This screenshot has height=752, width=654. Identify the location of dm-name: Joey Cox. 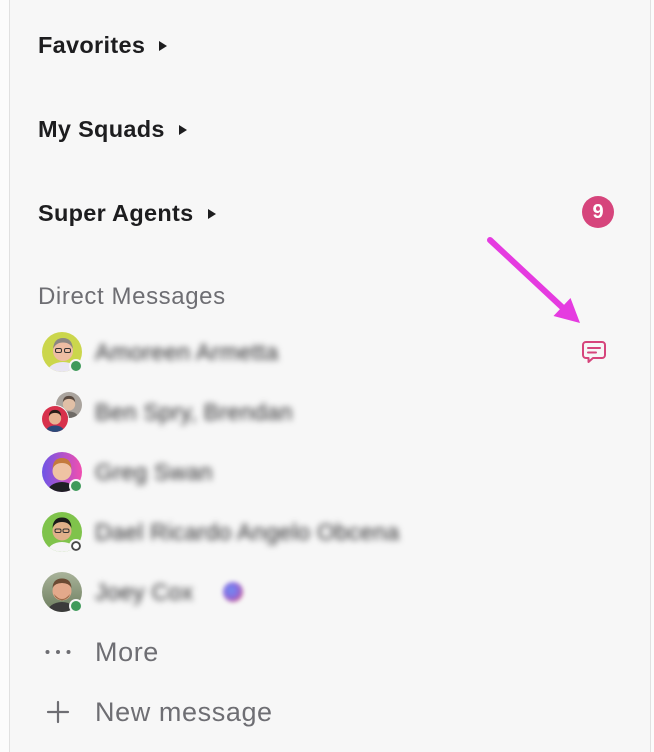
(144, 592).